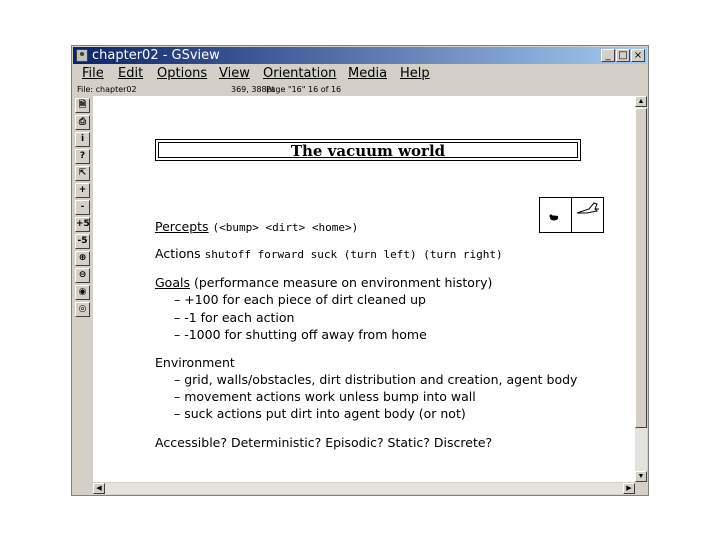 This screenshot has width=720, height=540. What do you see at coordinates (82, 55) in the screenshot?
I see `app-icon` at bounding box center [82, 55].